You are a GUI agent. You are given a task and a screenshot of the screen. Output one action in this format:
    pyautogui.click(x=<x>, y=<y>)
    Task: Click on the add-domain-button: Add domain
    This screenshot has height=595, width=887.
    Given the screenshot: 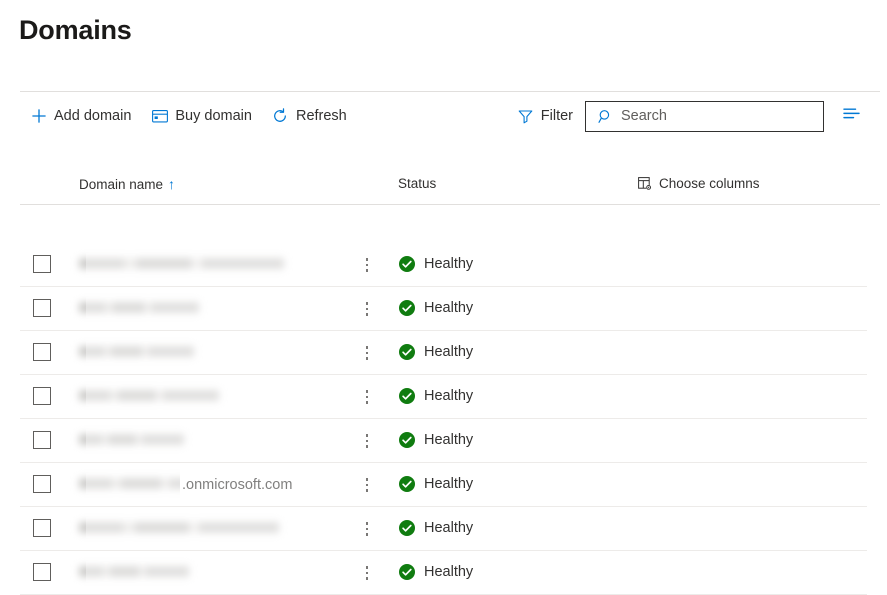 What is the action you would take?
    pyautogui.click(x=80, y=116)
    